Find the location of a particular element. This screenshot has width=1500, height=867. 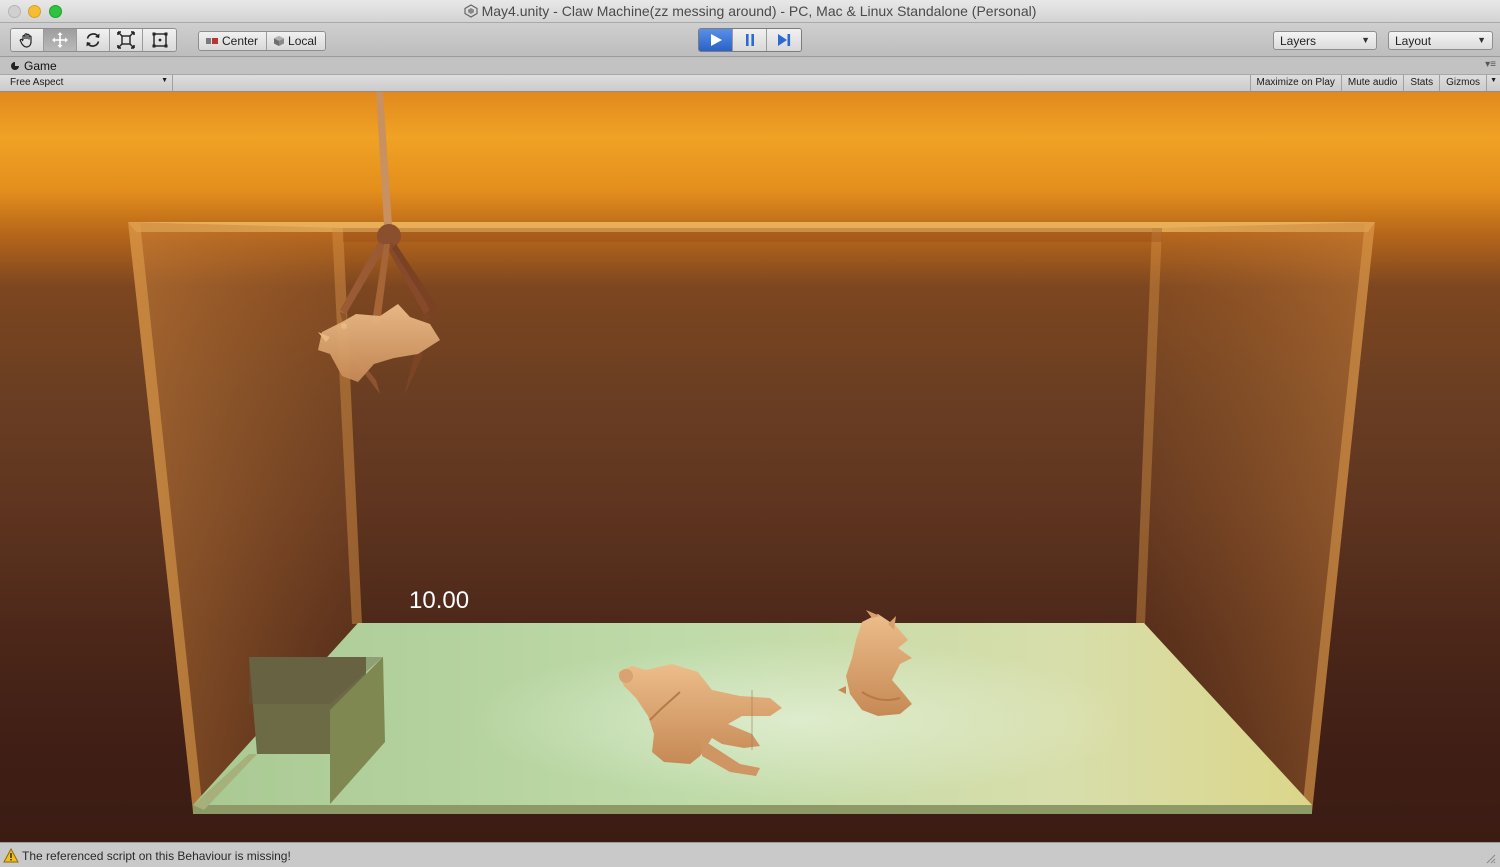

game-tab-row: Game ▾≡ is located at coordinates (750, 65).